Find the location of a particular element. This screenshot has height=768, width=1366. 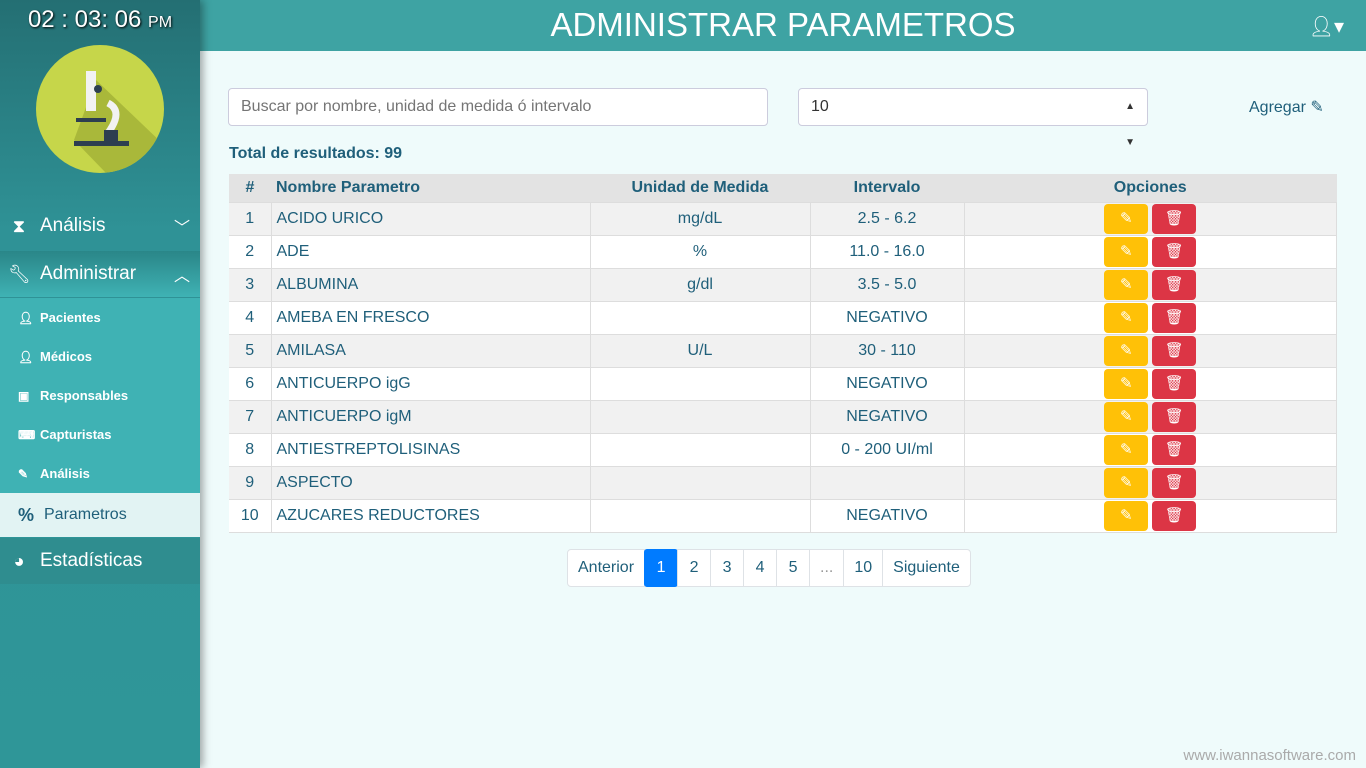

page-size-value: 10 is located at coordinates (820, 106).